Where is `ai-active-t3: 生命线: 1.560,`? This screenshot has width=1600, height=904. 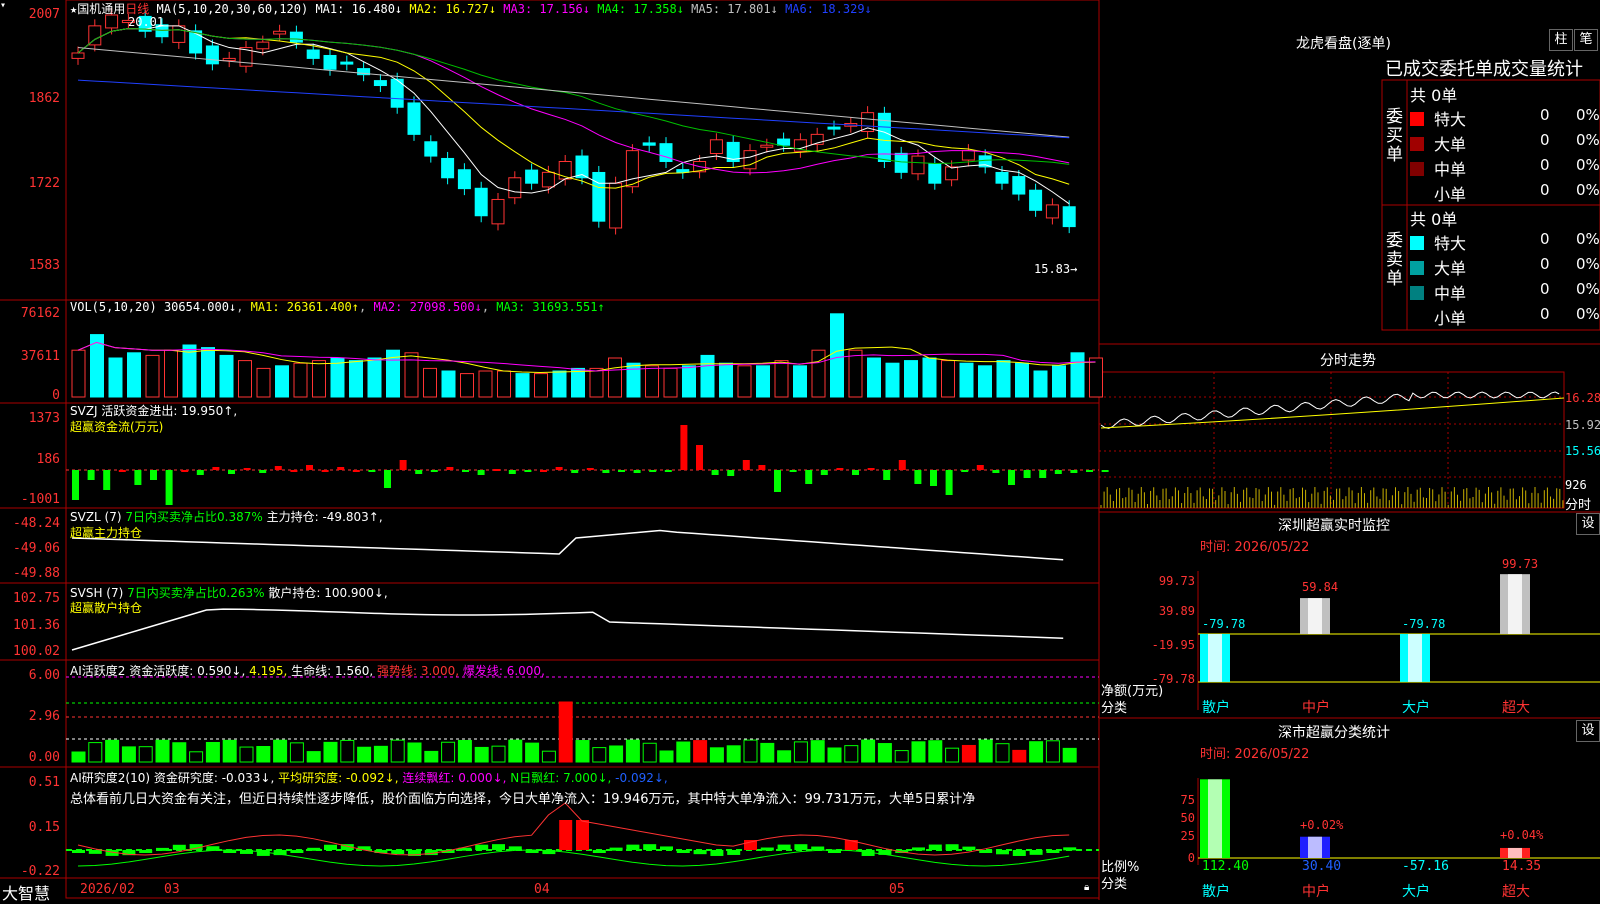 ai-active-t3: 生命线: 1.560, is located at coordinates (332, 671).